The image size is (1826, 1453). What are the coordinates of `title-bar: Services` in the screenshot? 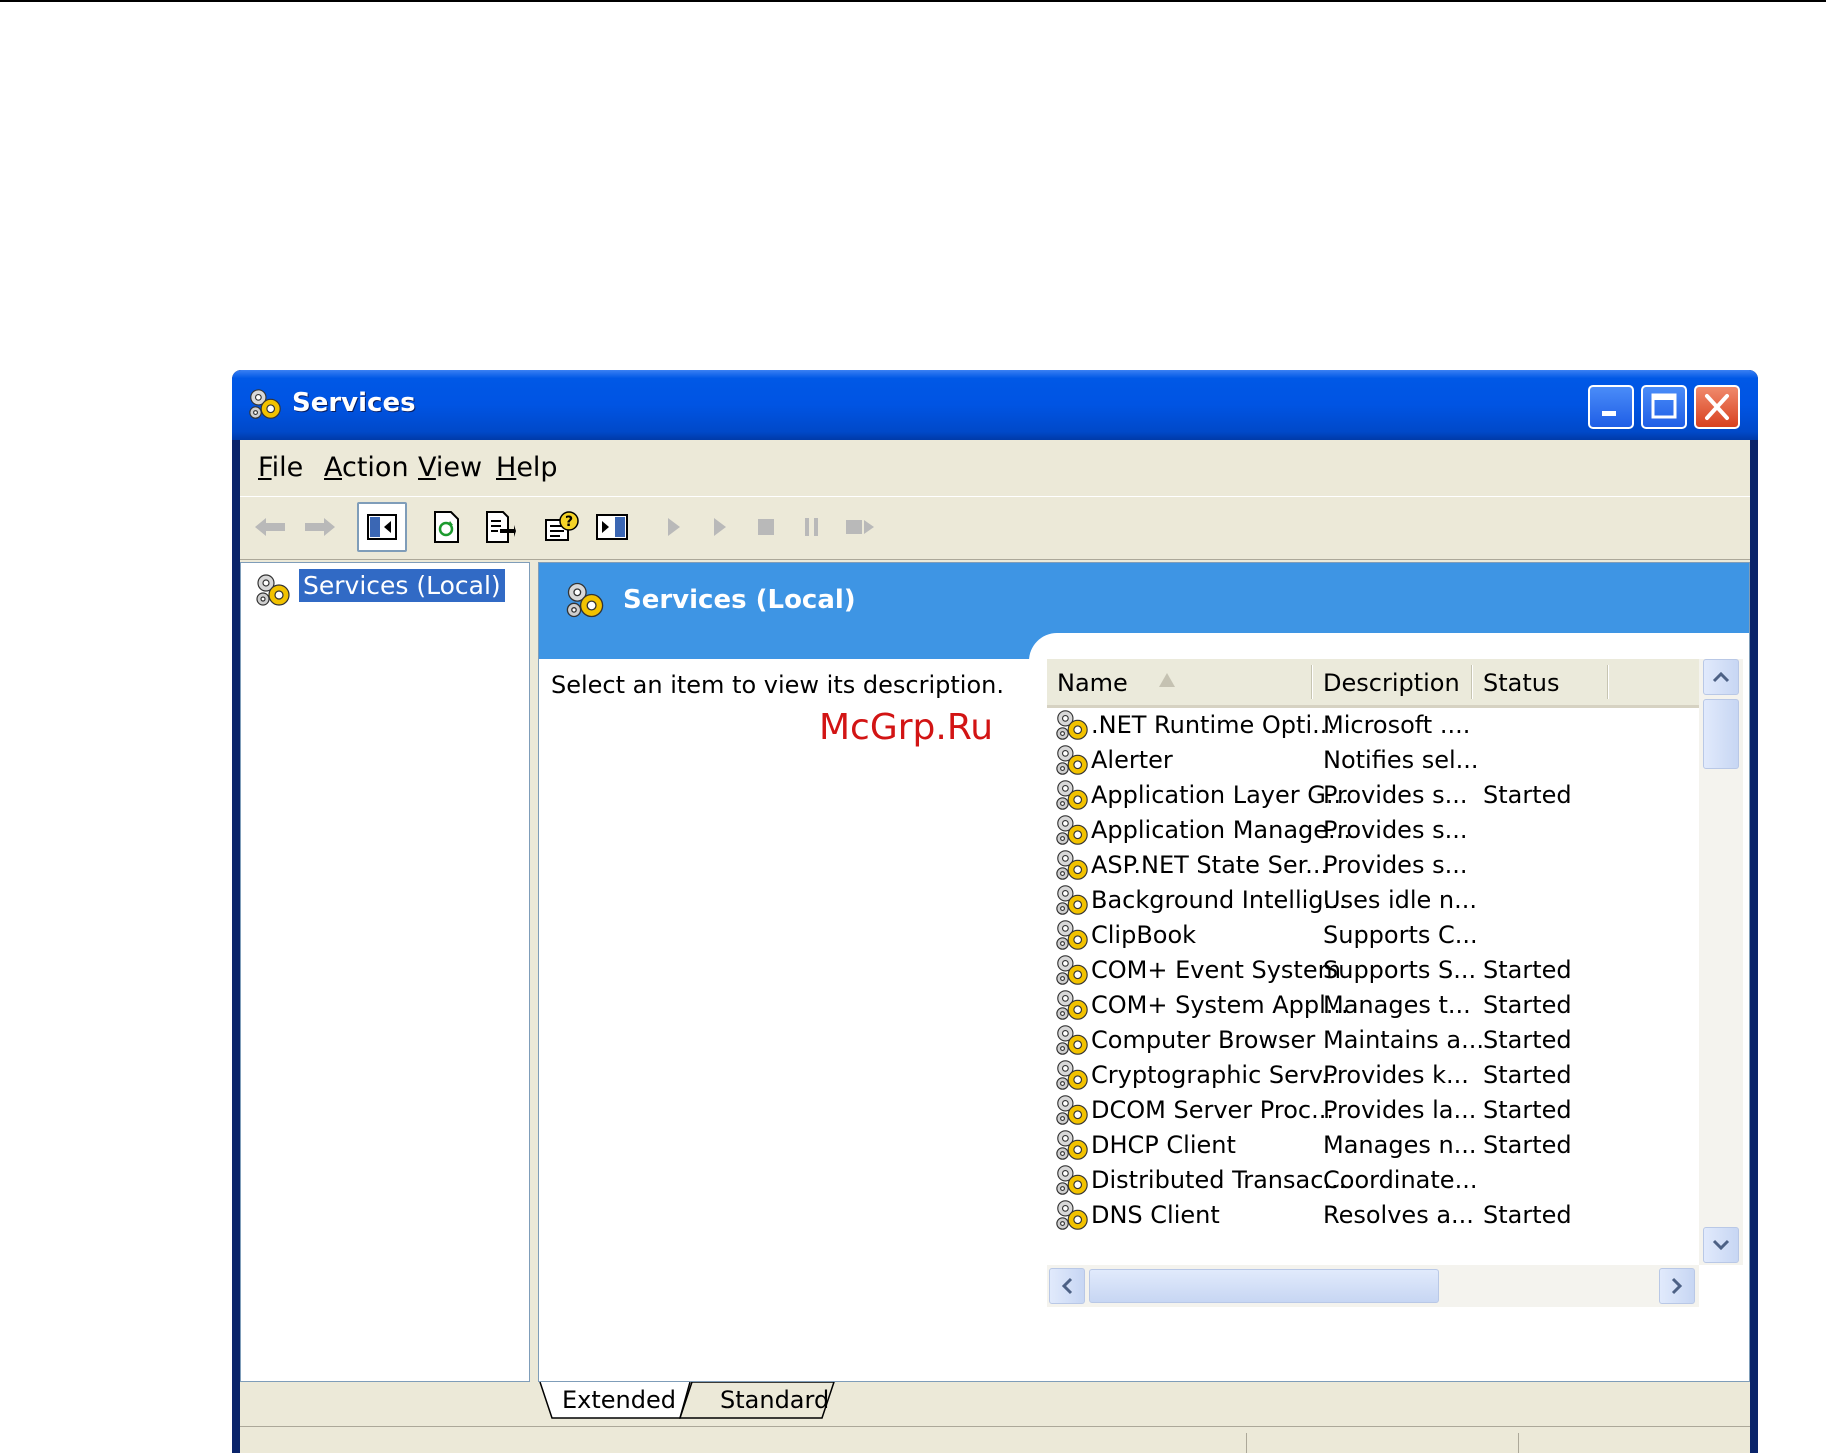 It's located at (995, 405).